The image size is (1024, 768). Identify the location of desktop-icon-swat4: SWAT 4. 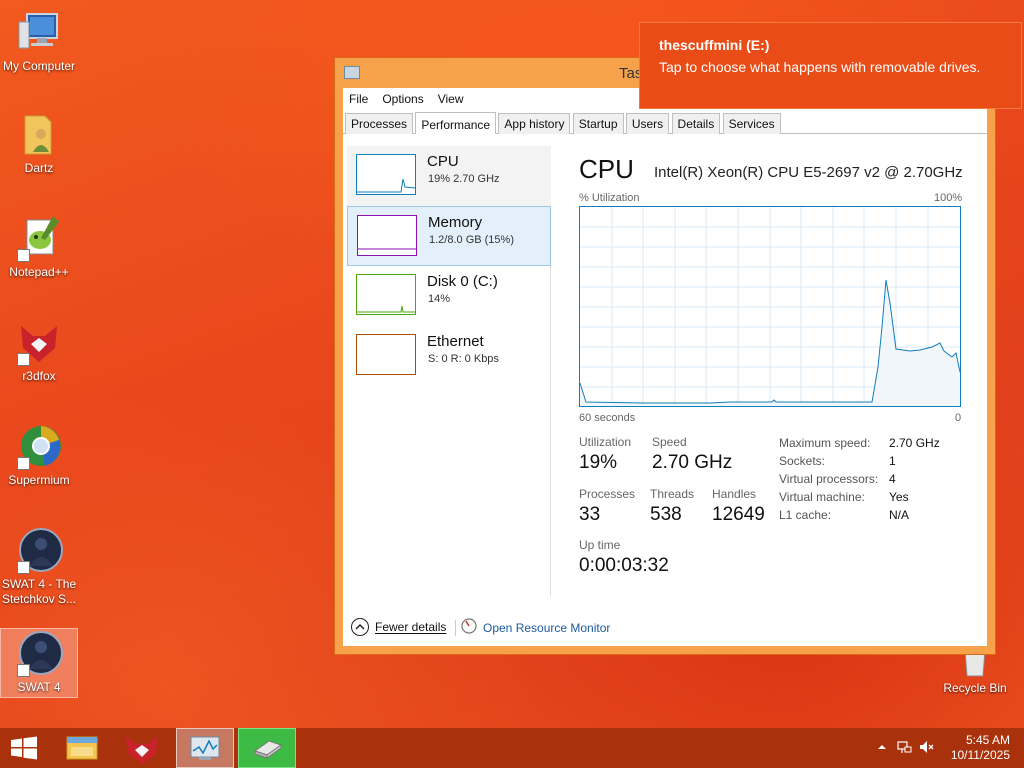
(39, 663).